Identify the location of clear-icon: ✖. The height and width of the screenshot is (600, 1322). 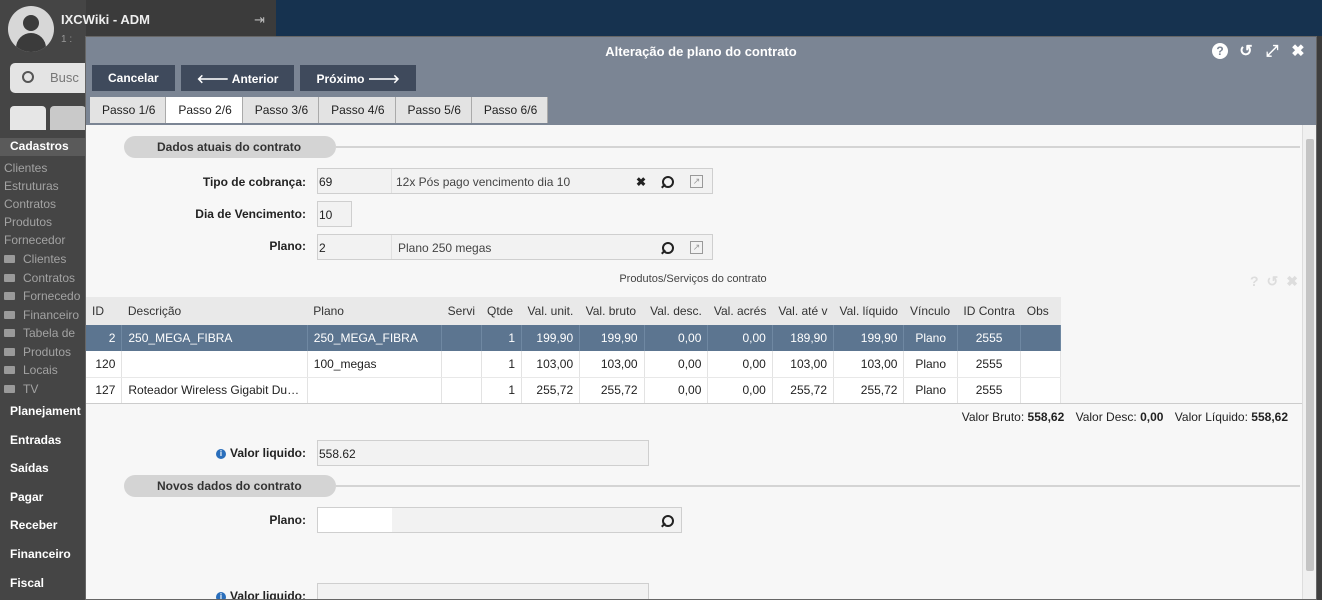
(641, 182).